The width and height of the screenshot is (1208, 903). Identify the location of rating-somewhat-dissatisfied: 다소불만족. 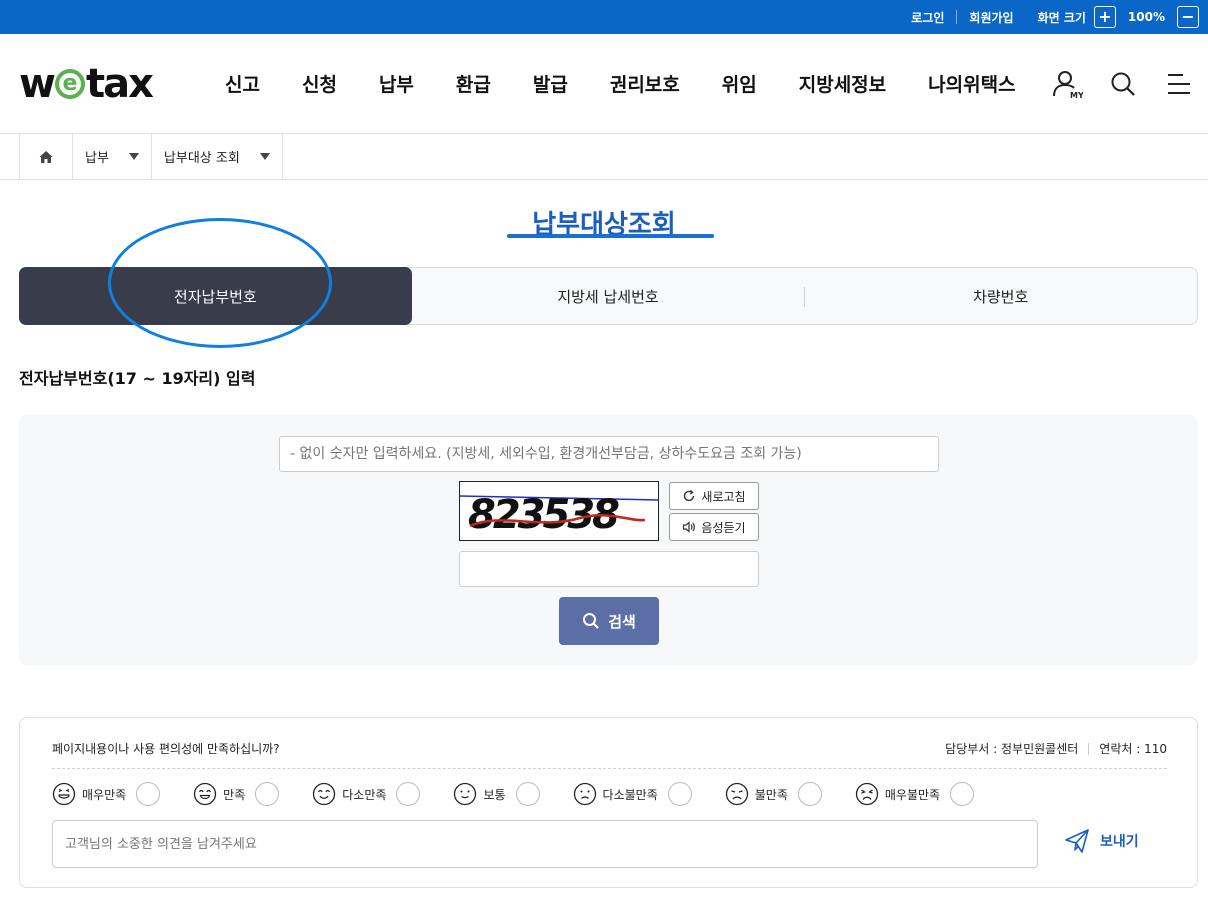
(632, 794).